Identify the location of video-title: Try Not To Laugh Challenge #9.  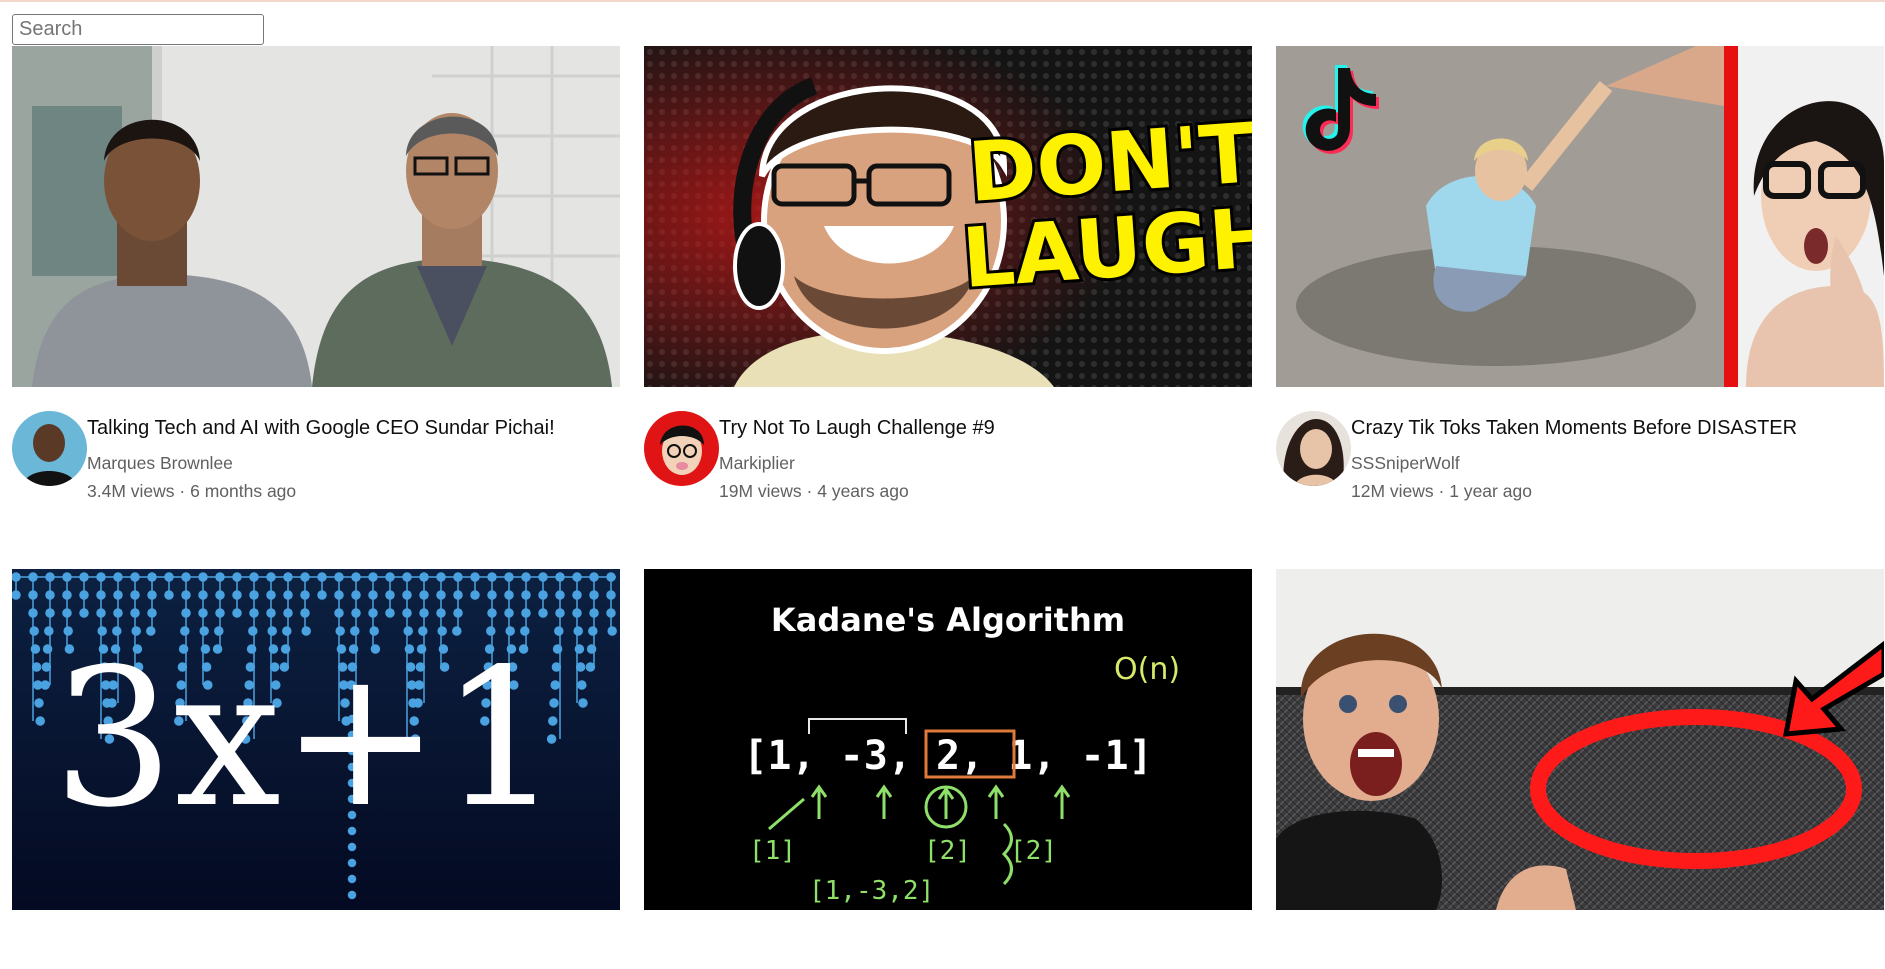
(857, 428).